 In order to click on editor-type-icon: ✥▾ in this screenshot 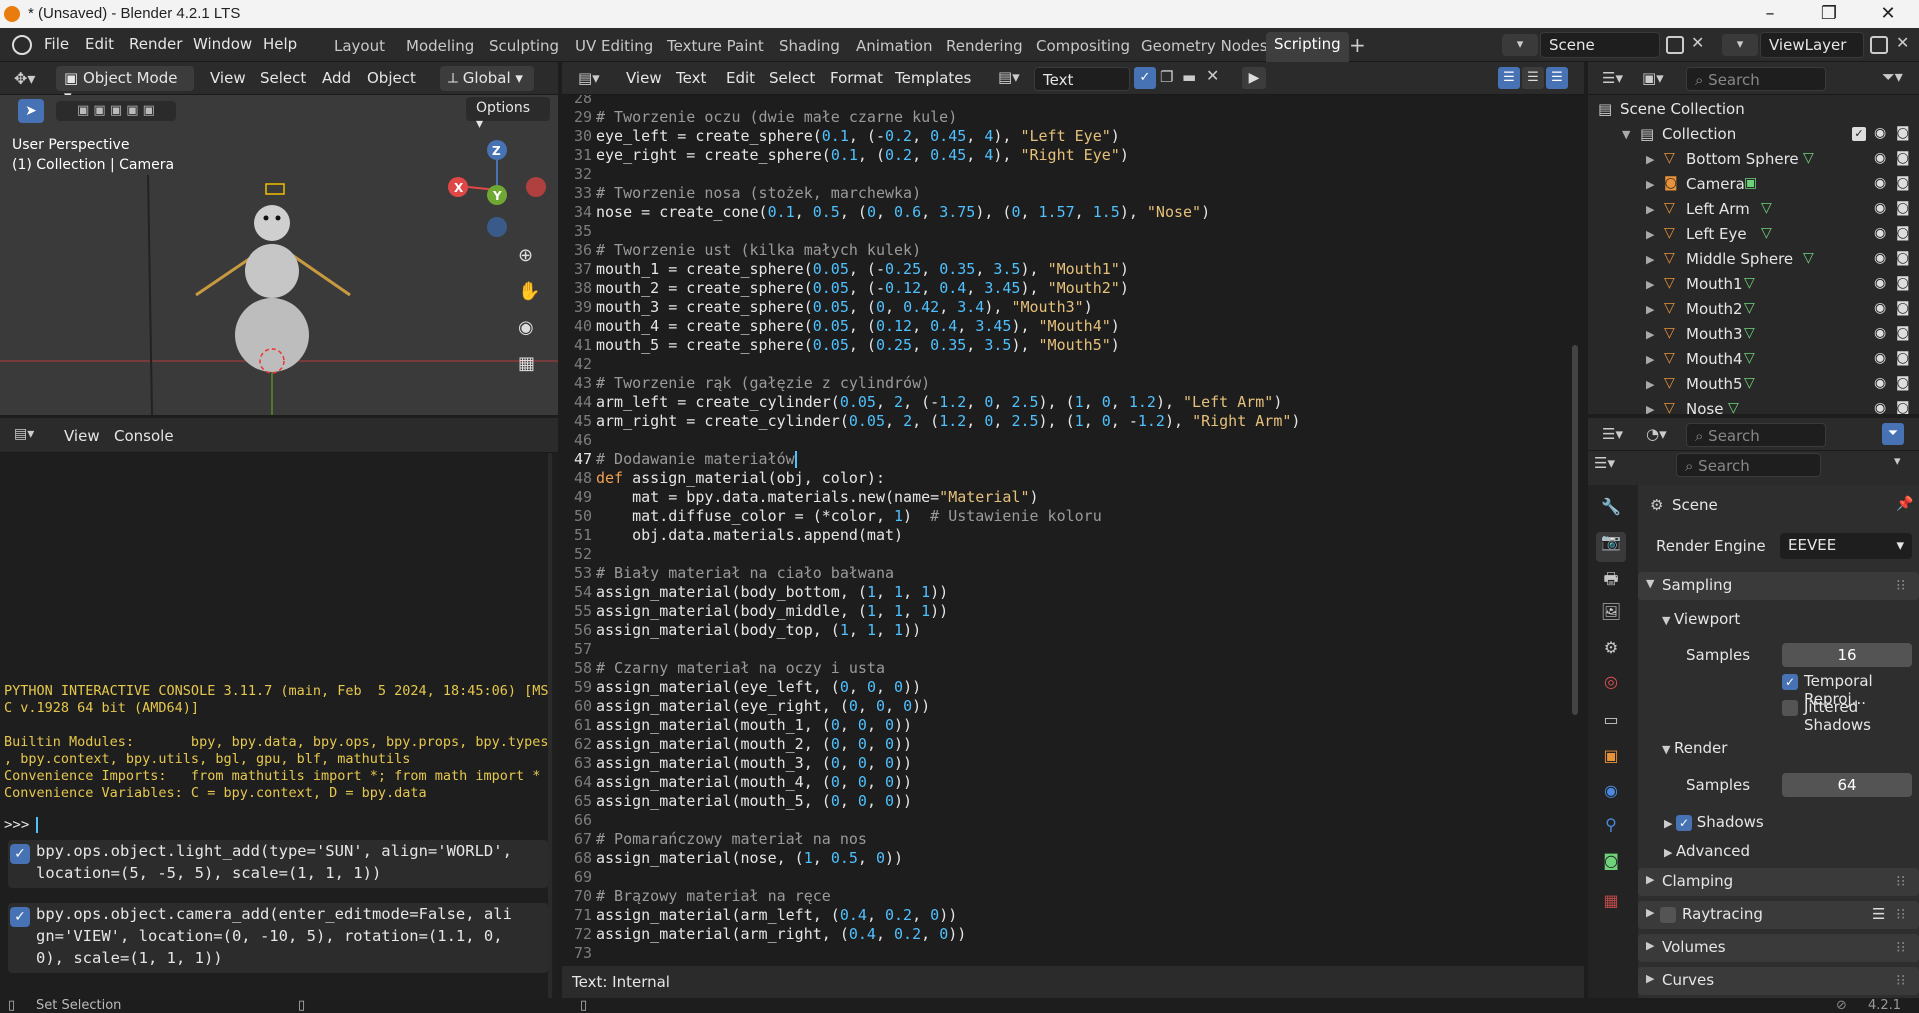, I will do `click(24, 78)`.